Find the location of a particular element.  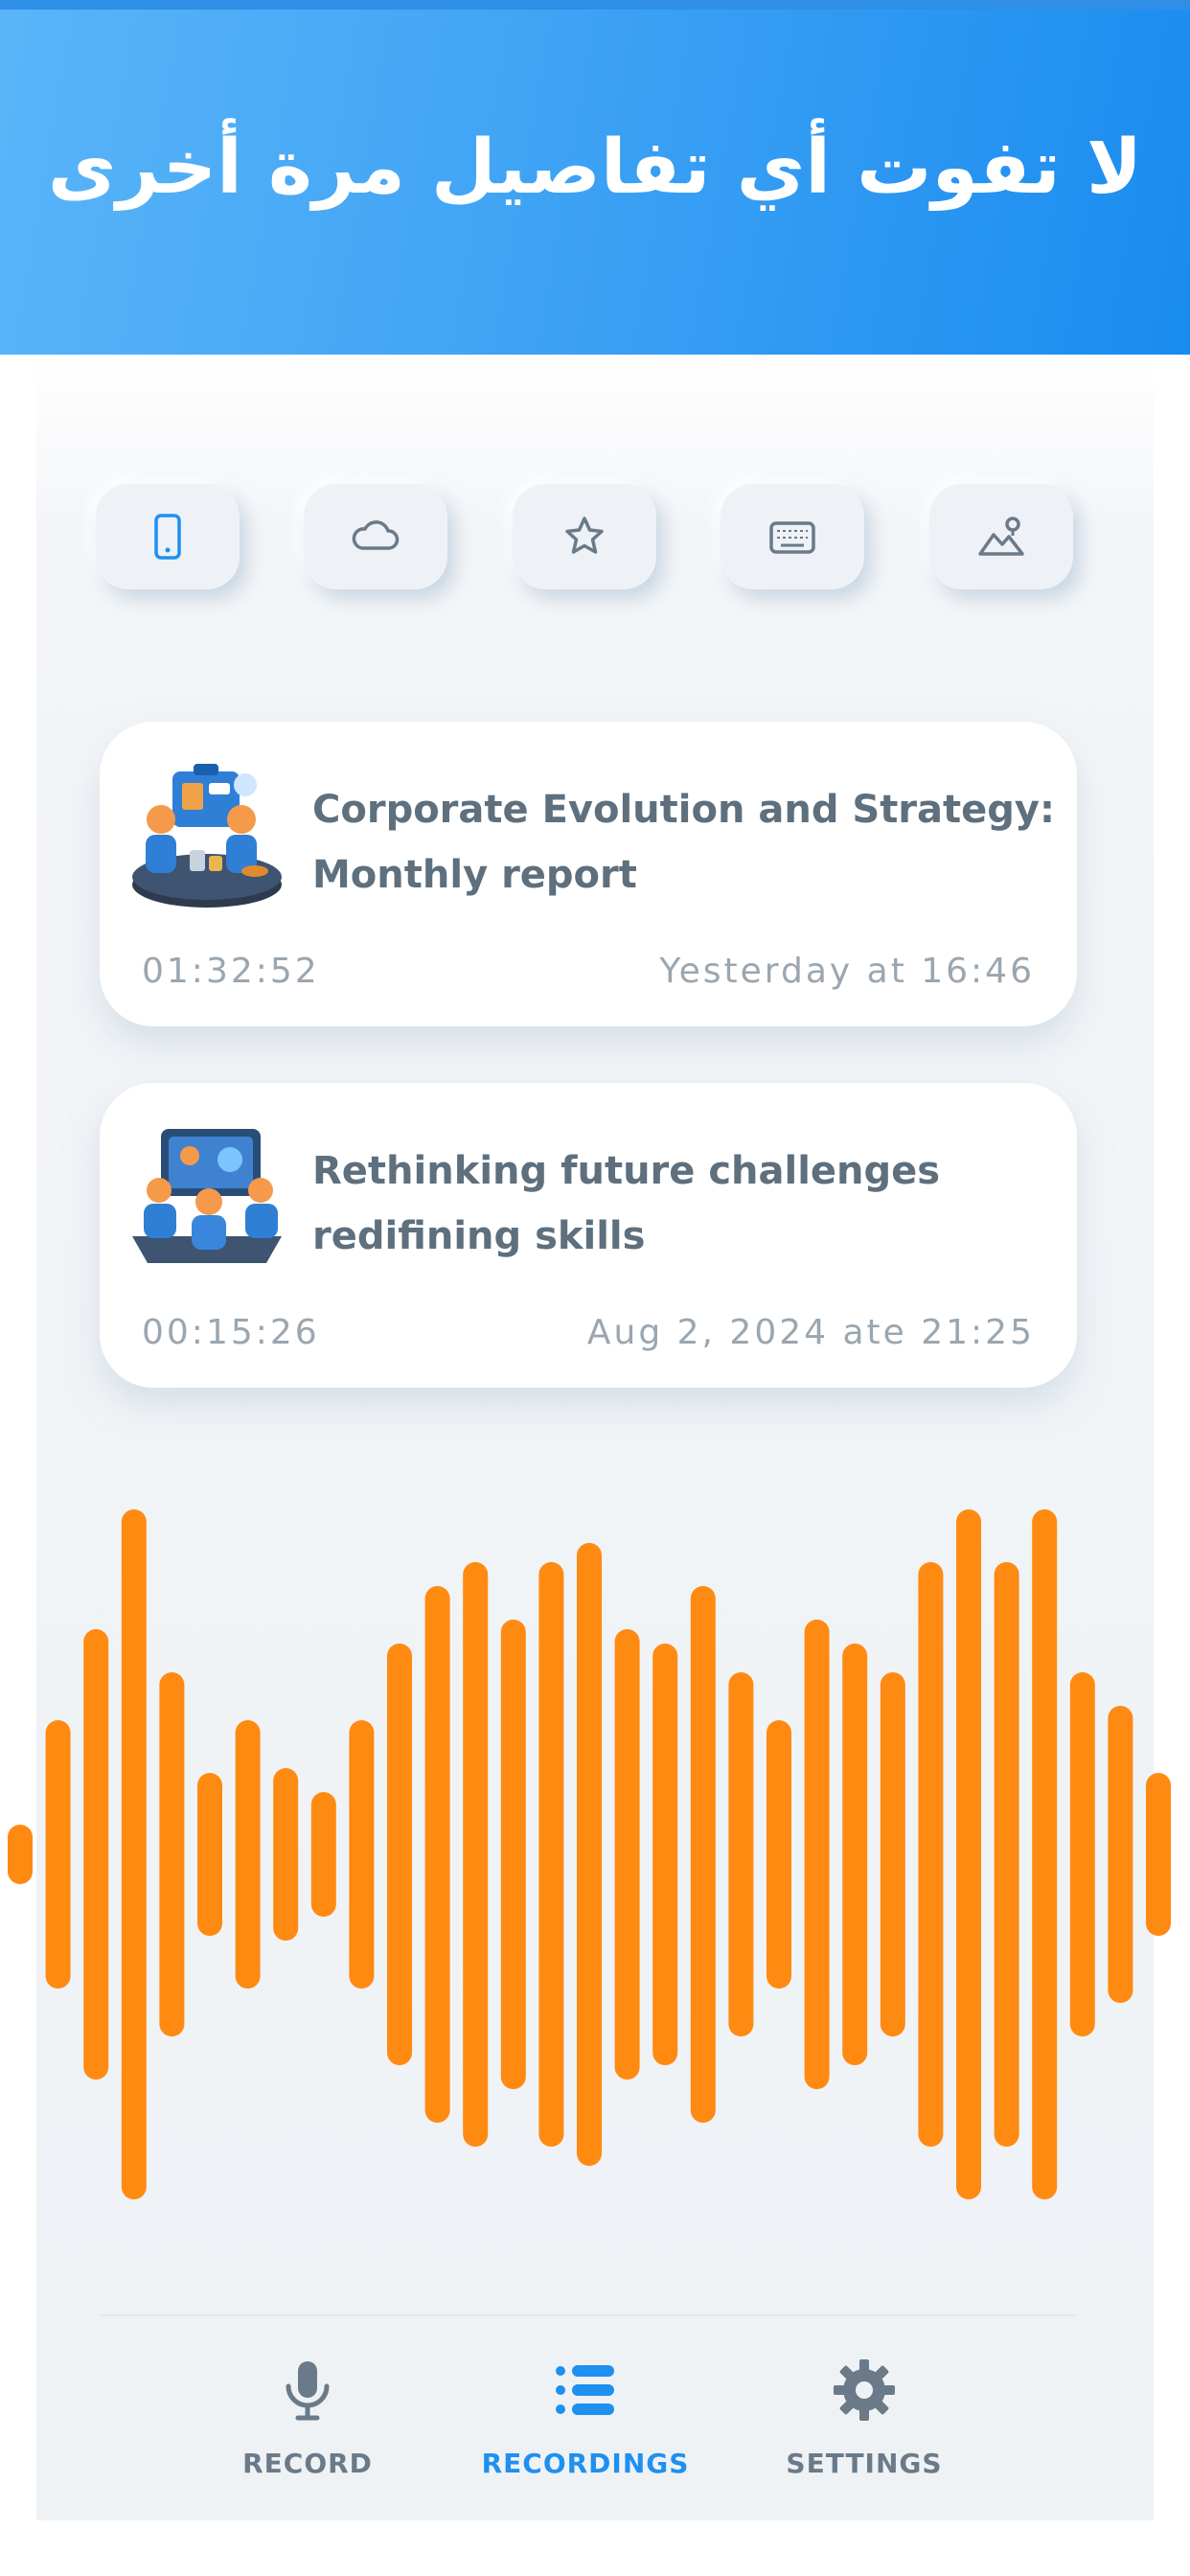

image-filter-button is located at coordinates (1001, 536).